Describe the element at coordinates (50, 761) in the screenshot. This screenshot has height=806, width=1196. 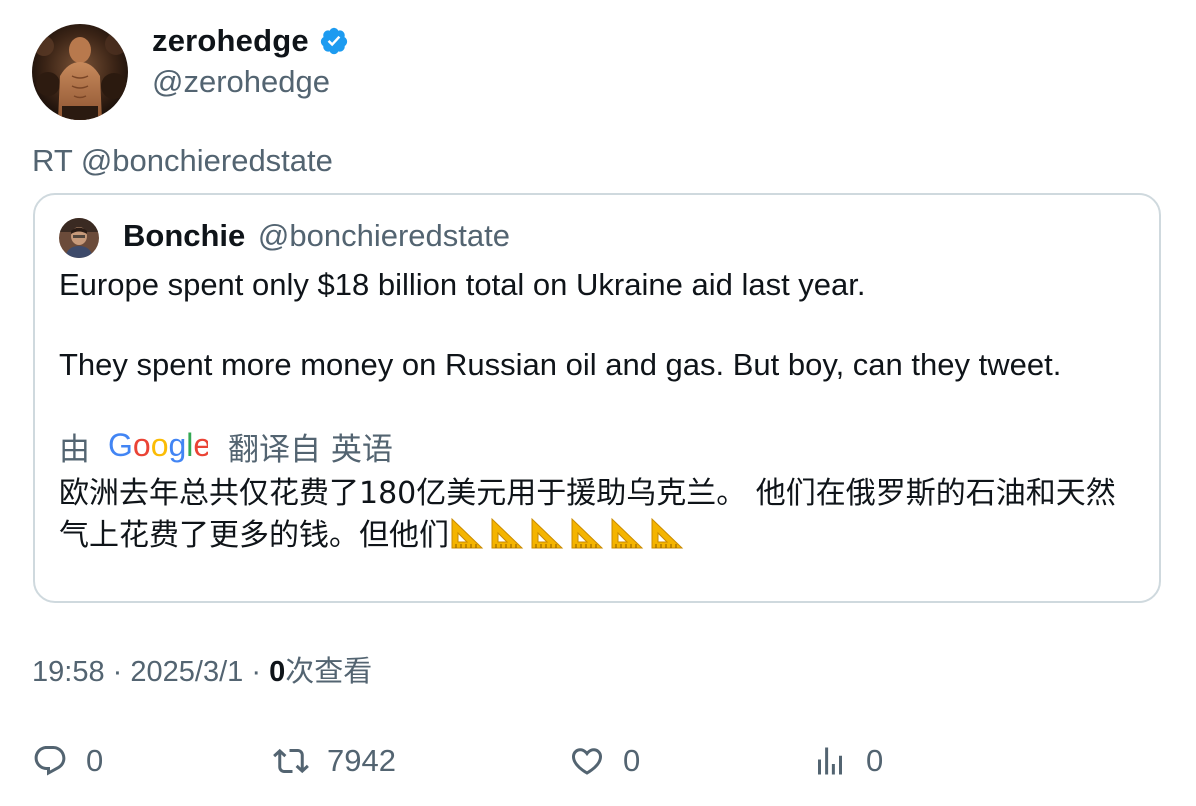
I see `reply-icon` at that location.